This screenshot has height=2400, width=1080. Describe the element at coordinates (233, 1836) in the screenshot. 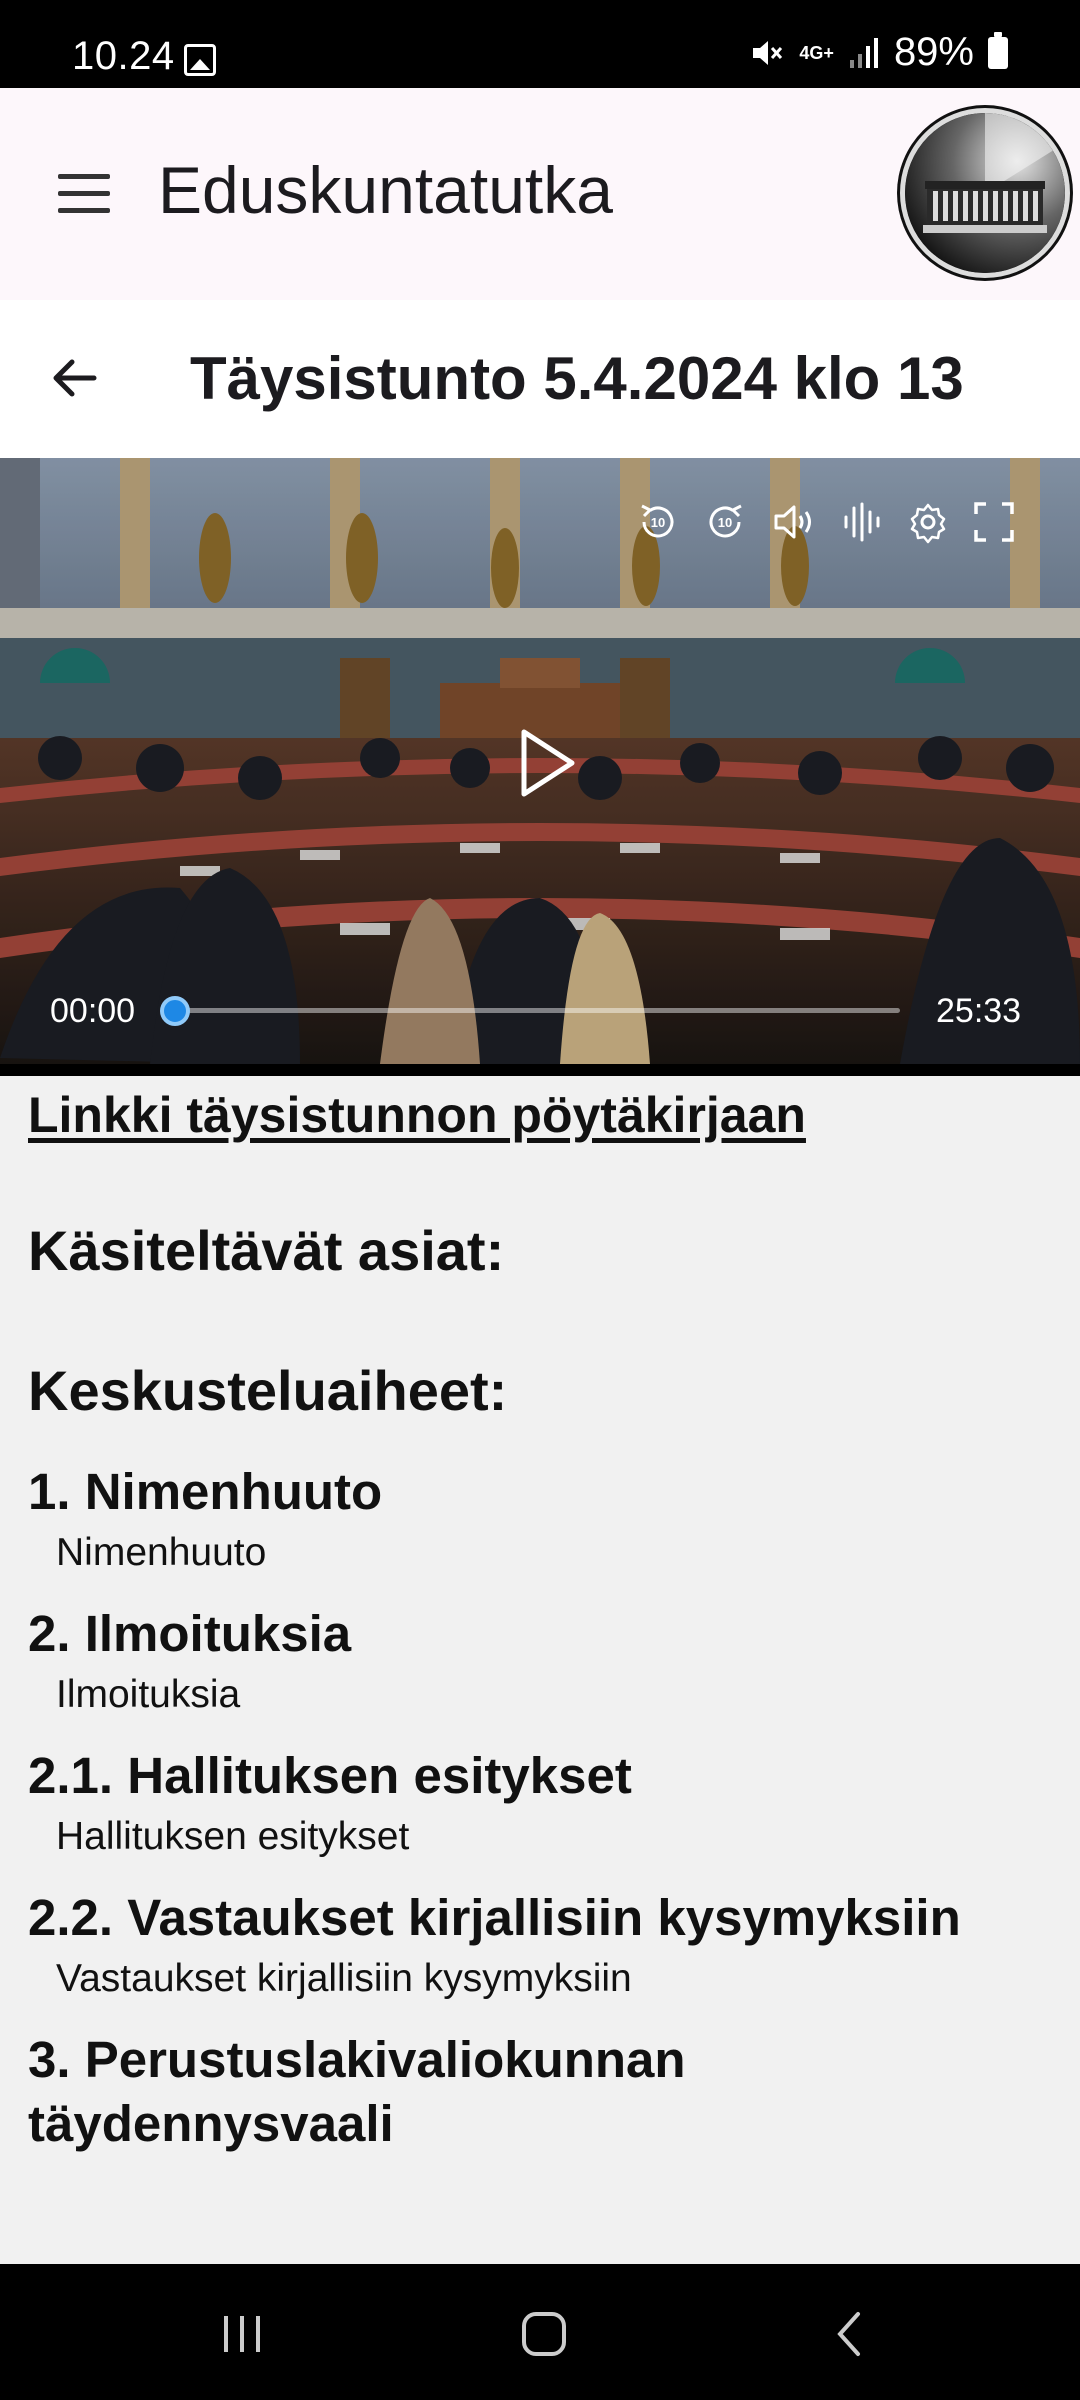

I see `agenda-item-subtitle: Hallituksen esitykset` at that location.